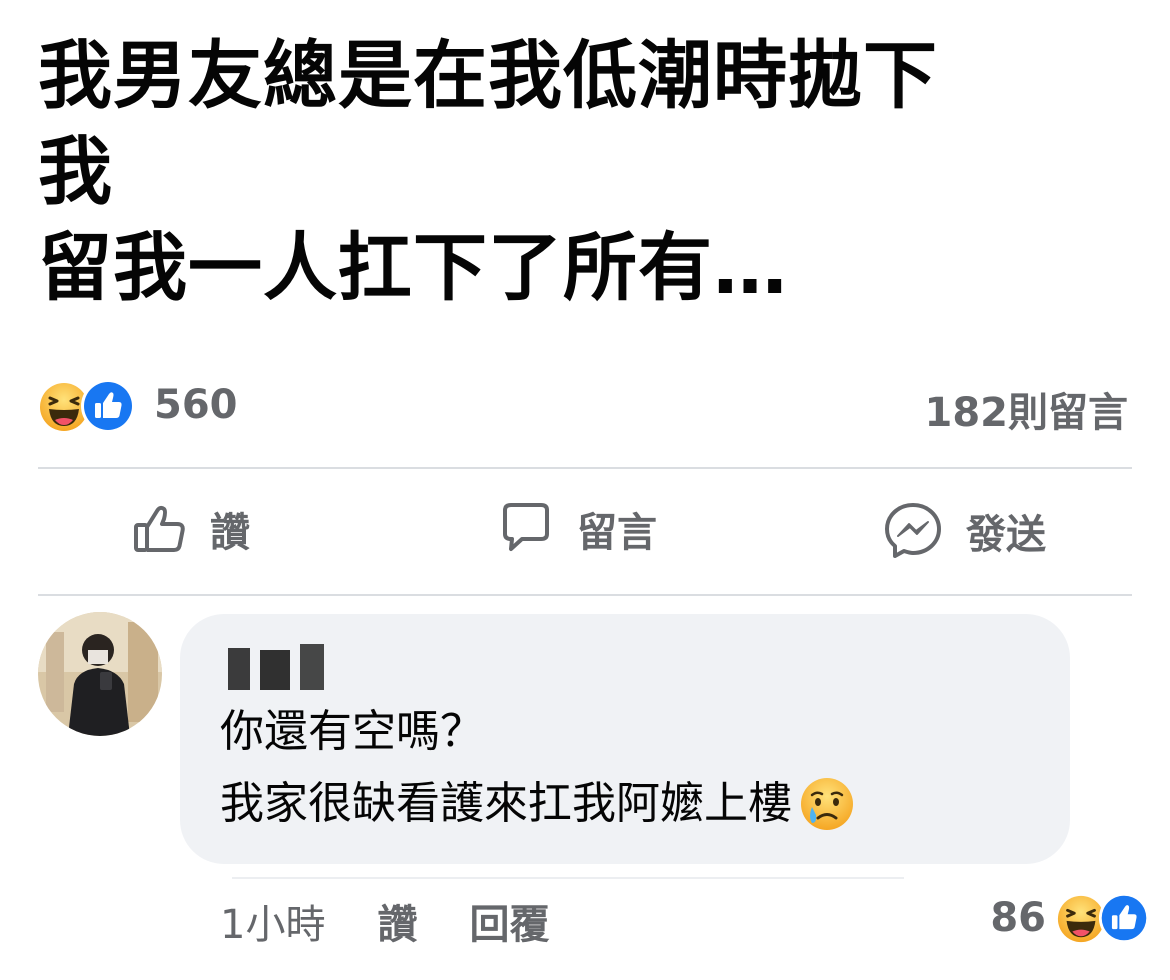 This screenshot has height=980, width=1170. What do you see at coordinates (1027, 409) in the screenshot?
I see `comments-count-link: 182則留言` at bounding box center [1027, 409].